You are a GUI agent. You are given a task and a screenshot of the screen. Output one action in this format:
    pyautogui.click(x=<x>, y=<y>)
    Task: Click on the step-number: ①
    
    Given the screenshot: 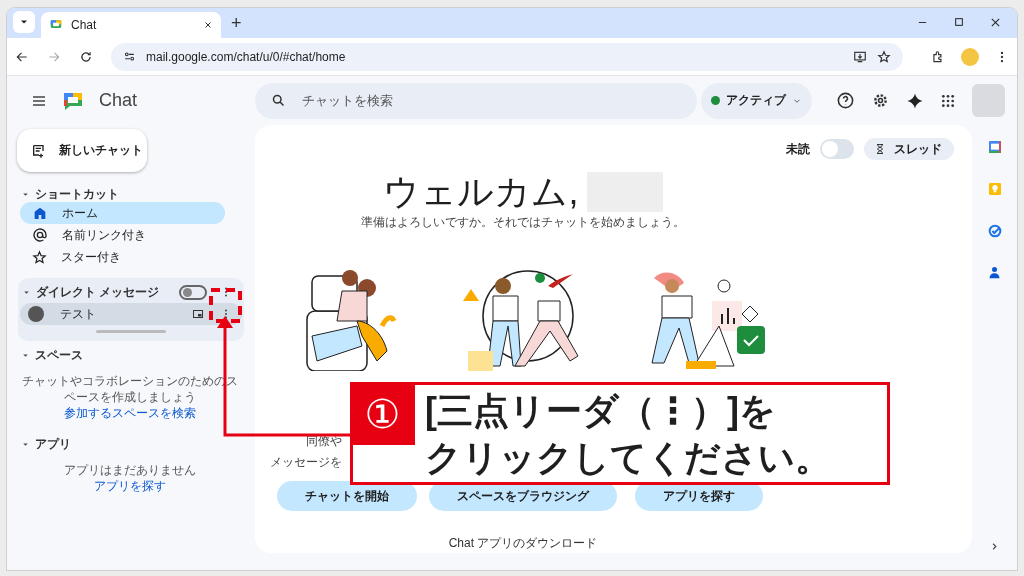 What is the action you would take?
    pyautogui.click(x=382, y=413)
    